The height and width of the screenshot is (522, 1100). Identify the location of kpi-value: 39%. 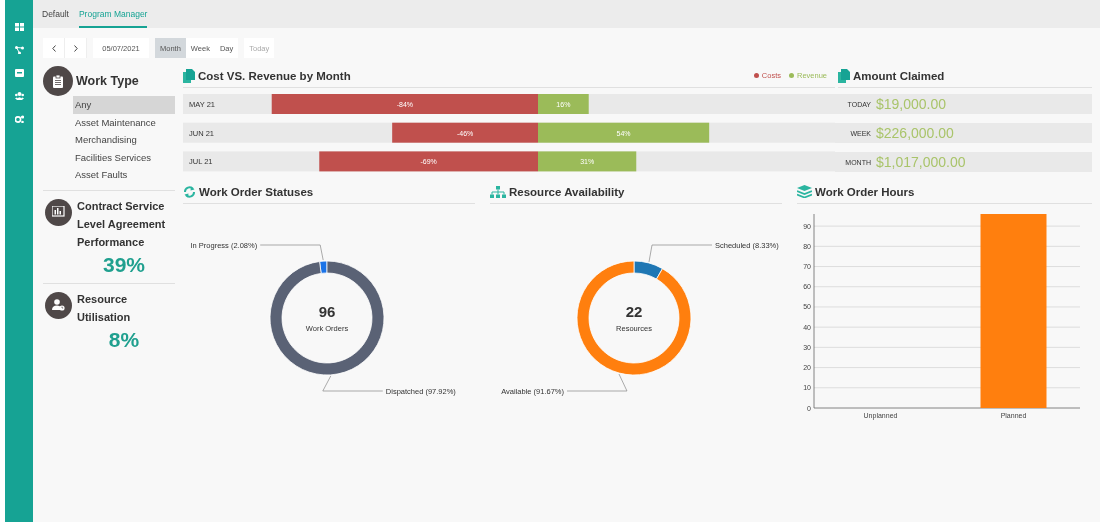
(124, 264).